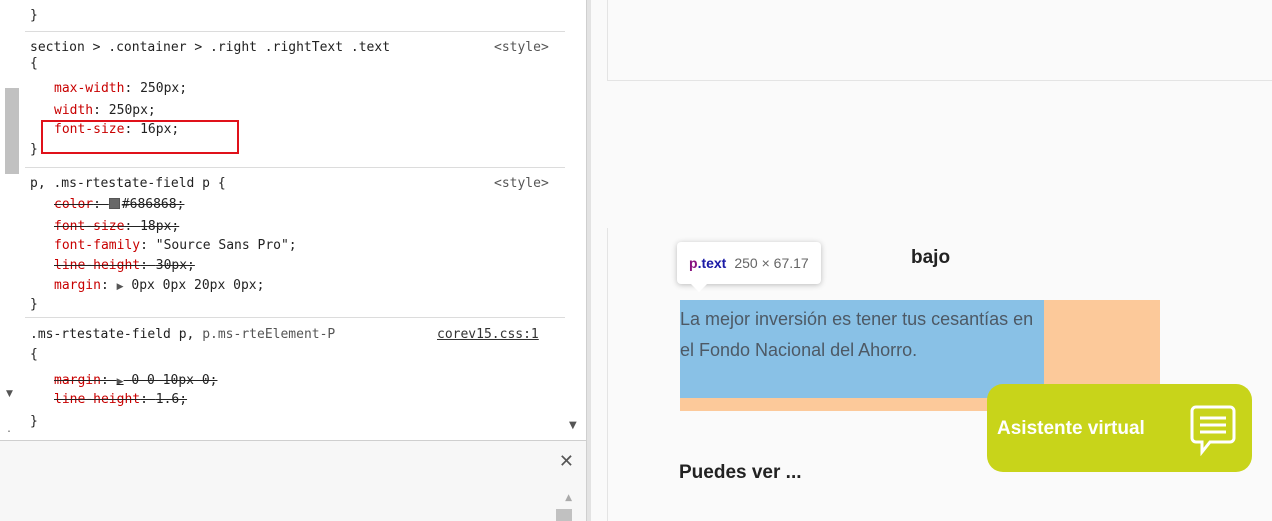  Describe the element at coordinates (120, 89) in the screenshot. I see `declaration-max-width: max-width: 250px;` at that location.